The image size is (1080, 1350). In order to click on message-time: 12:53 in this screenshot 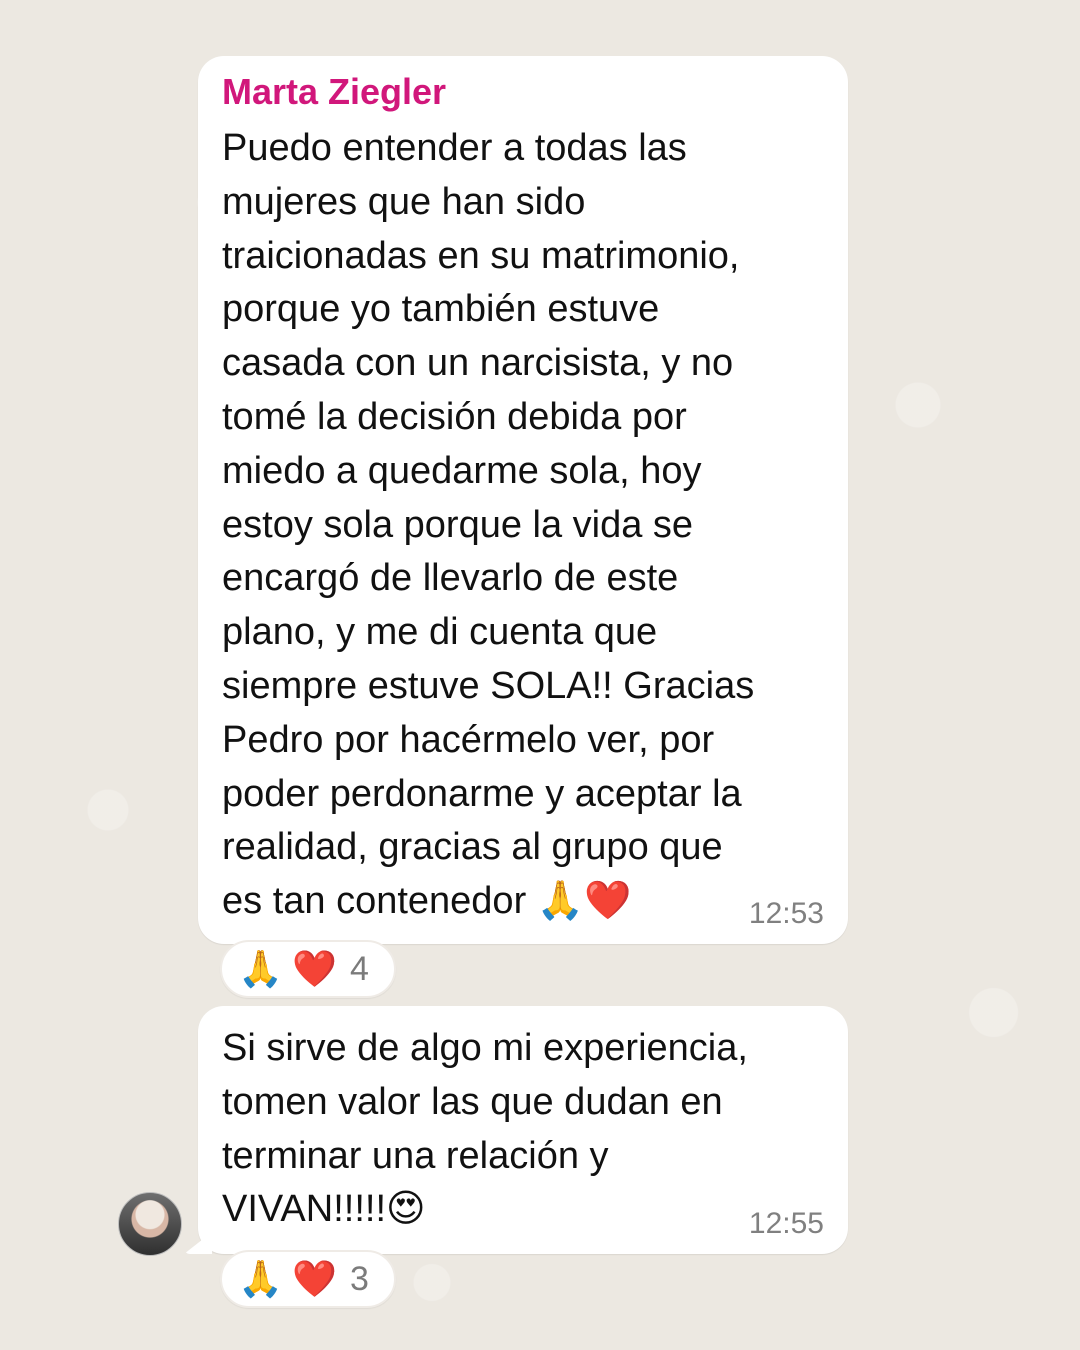, I will do `click(786, 913)`.